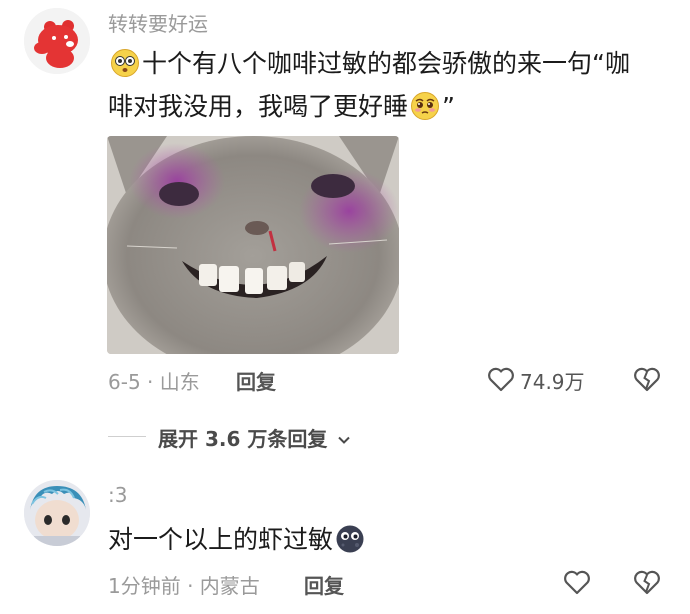  I want to click on expand-replies-button: 展开 3.6 万条回复, so click(255, 438).